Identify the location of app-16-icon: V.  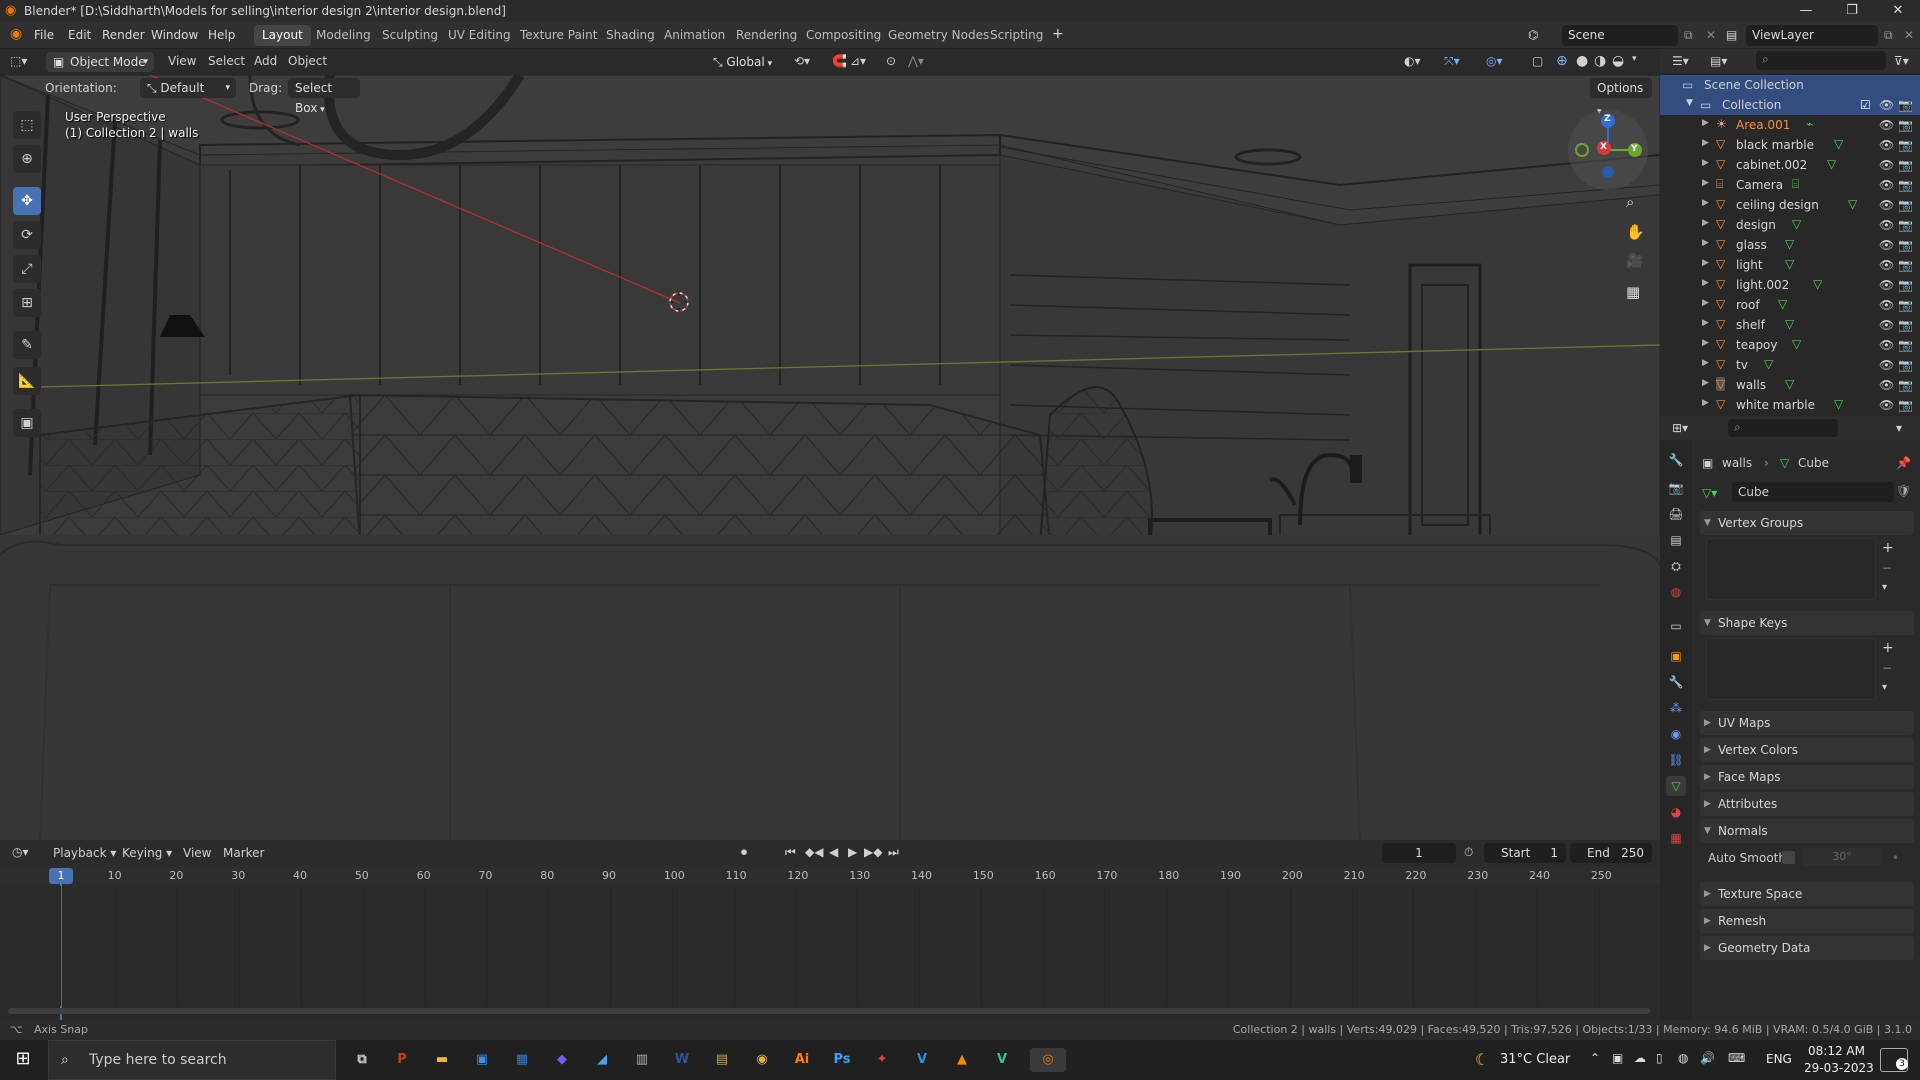
(1002, 1060).